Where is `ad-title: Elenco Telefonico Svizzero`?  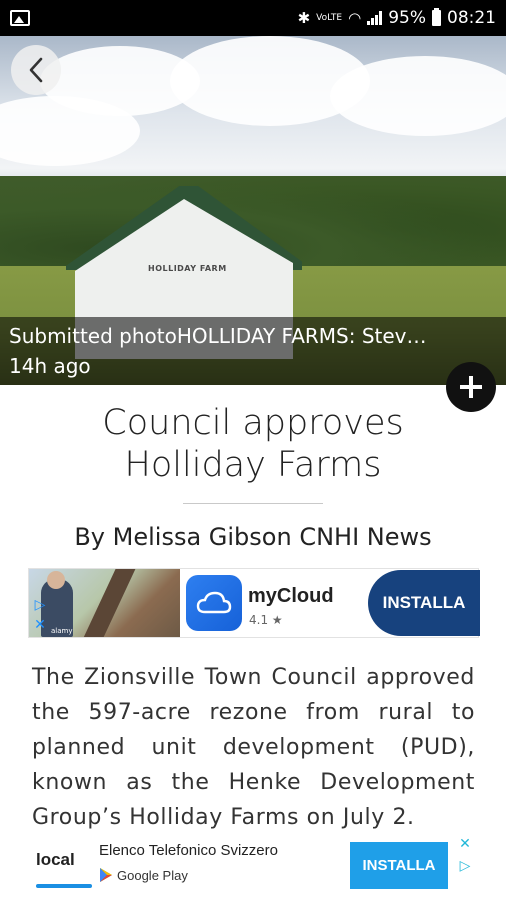 ad-title: Elenco Telefonico Svizzero is located at coordinates (188, 850).